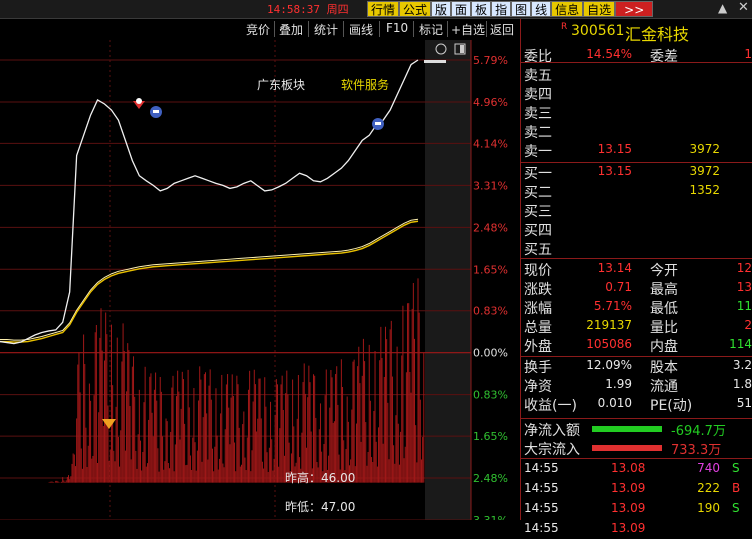 Image resolution: width=752 pixels, height=539 pixels. What do you see at coordinates (664, 387) in the screenshot?
I see `stat2-label-2: 流通` at bounding box center [664, 387].